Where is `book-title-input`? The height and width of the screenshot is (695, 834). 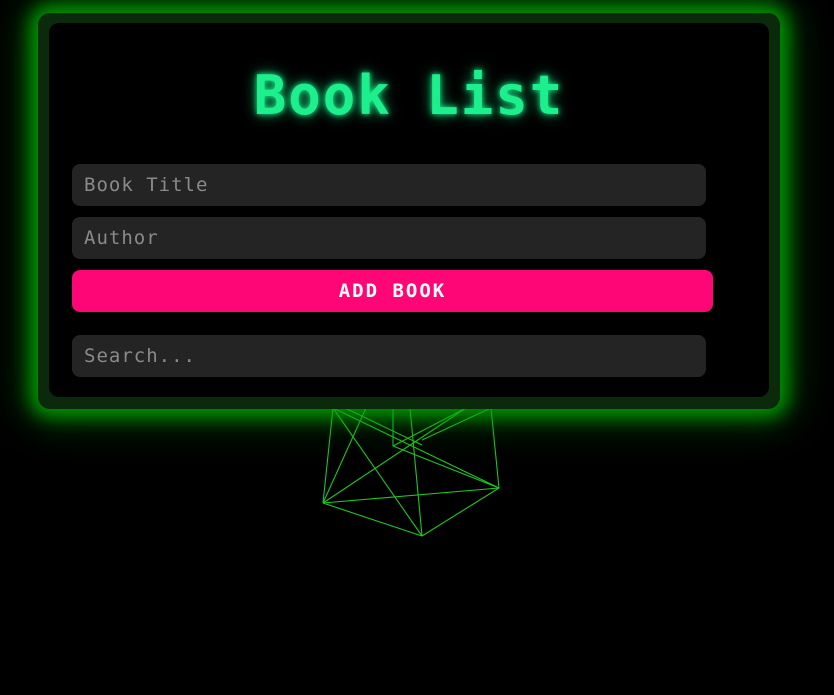 book-title-input is located at coordinates (389, 185).